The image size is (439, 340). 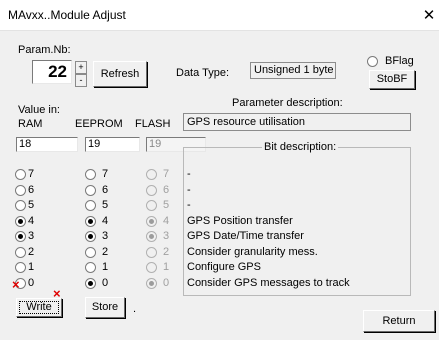 What do you see at coordinates (166, 174) in the screenshot?
I see `flash-bit-label: 7` at bounding box center [166, 174].